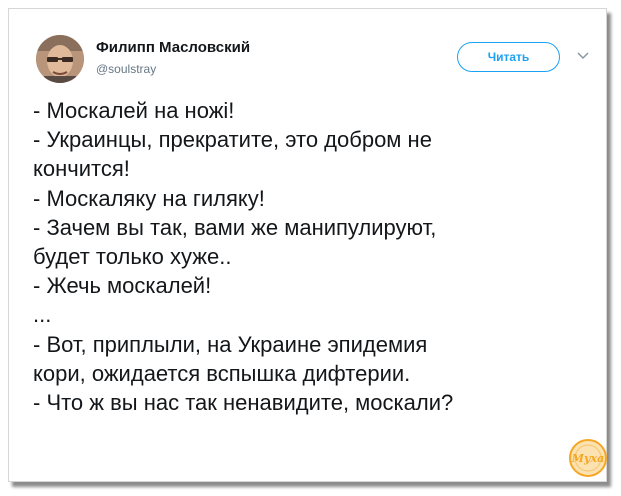 The width and height of the screenshot is (621, 496). Describe the element at coordinates (232, 140) in the screenshot. I see `tweet-line: - Украинцы, прекратите, это добром не` at that location.